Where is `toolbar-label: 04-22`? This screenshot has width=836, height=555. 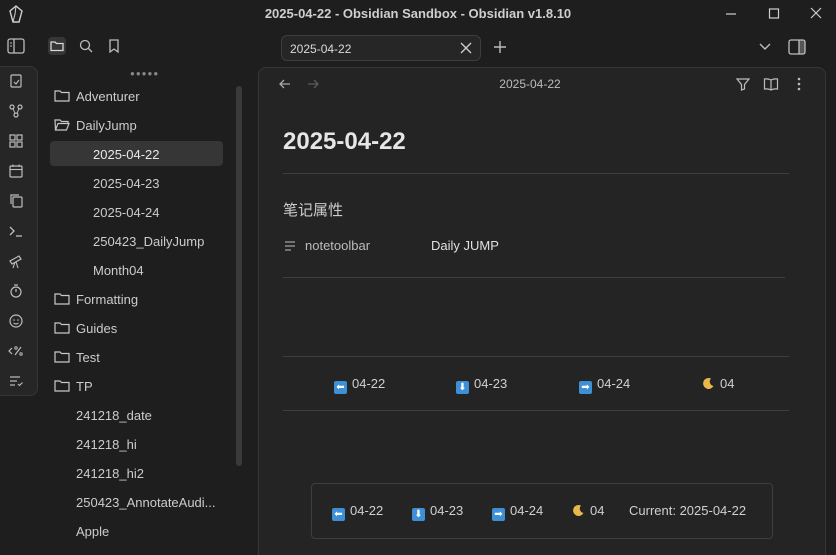 toolbar-label: 04-22 is located at coordinates (367, 510).